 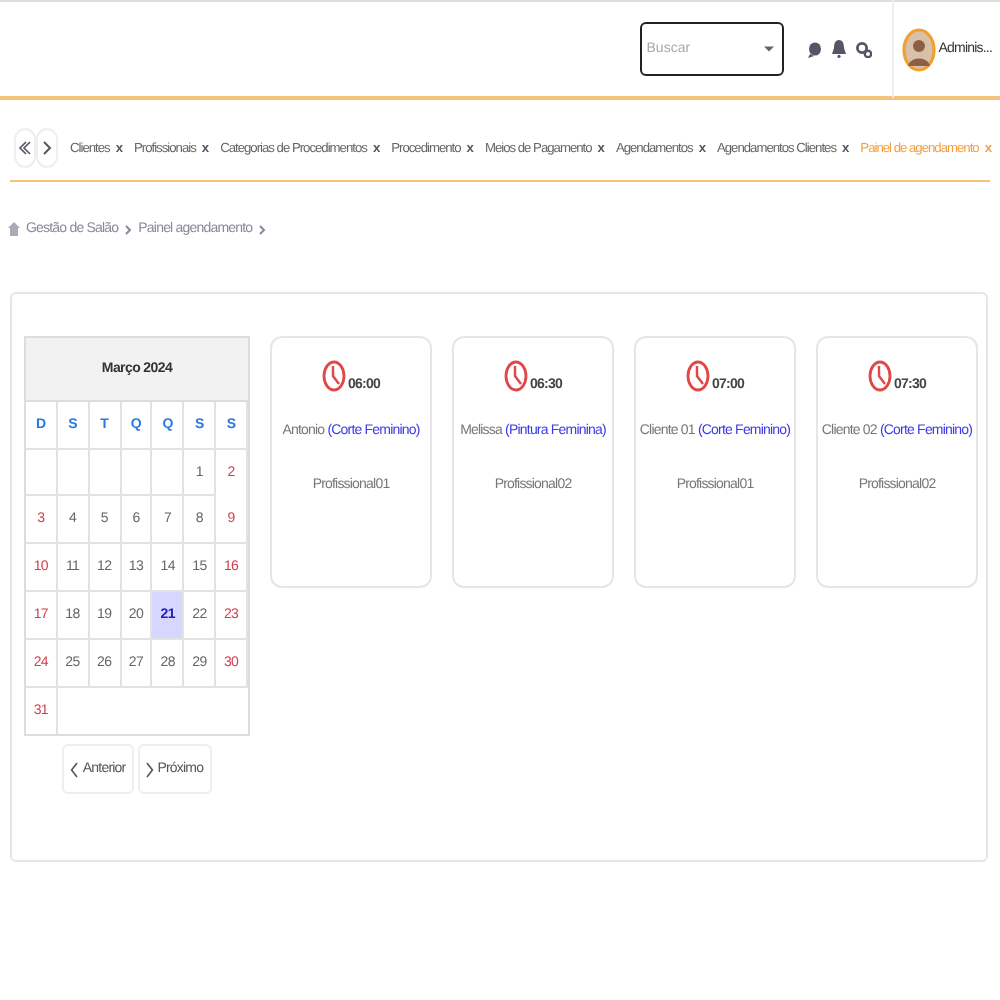 I want to click on caret-icon, so click(x=769, y=49).